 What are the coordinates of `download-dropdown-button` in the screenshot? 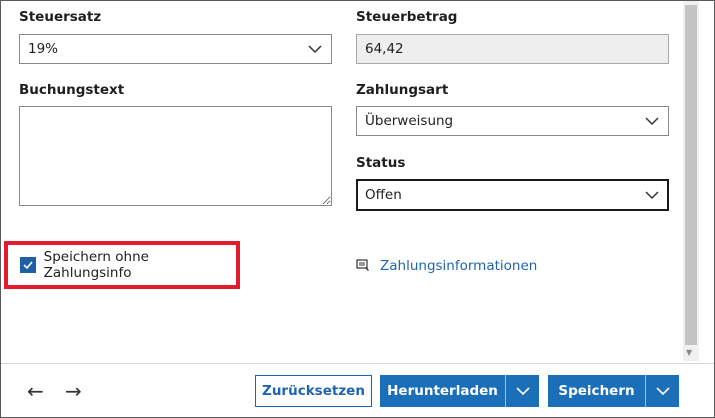 It's located at (522, 391).